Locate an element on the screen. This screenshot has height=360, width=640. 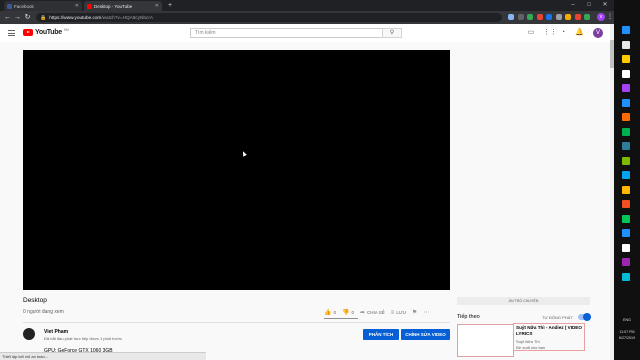
share-button: ➦ CHIA SẺ is located at coordinates (372, 312).